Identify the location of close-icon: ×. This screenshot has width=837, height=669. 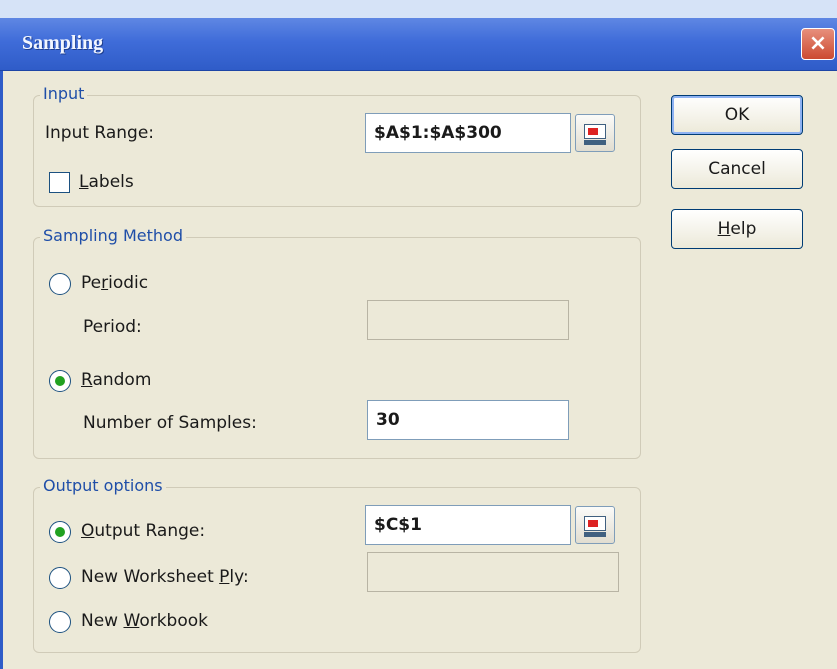
(818, 43).